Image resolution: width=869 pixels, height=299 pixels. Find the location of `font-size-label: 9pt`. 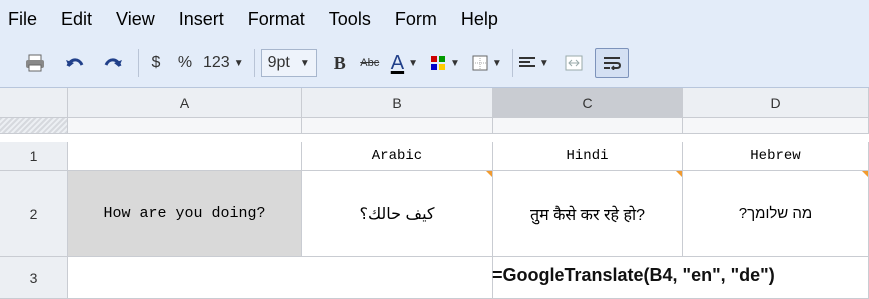

font-size-label: 9pt is located at coordinates (278, 62).